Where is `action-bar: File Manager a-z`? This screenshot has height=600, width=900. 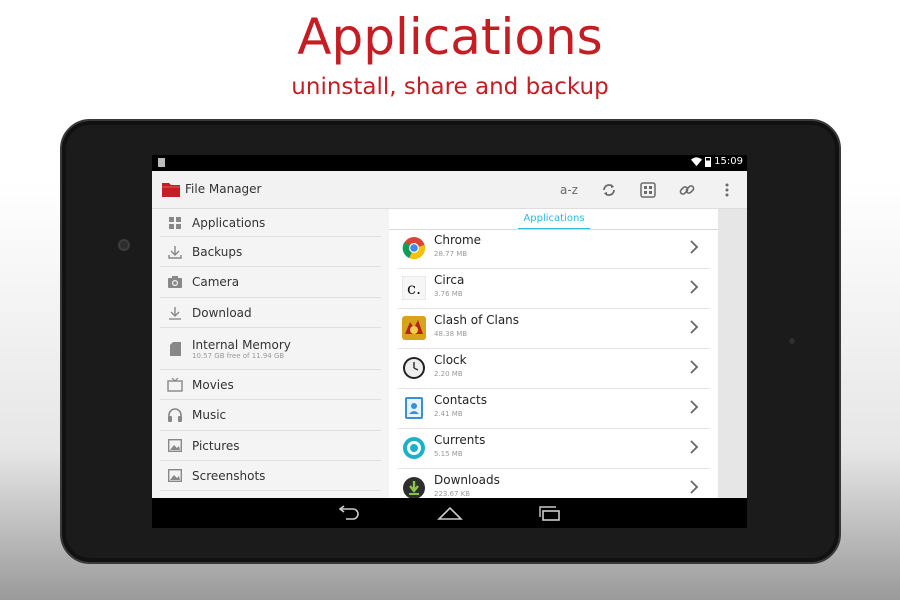 action-bar: File Manager a-z is located at coordinates (449, 190).